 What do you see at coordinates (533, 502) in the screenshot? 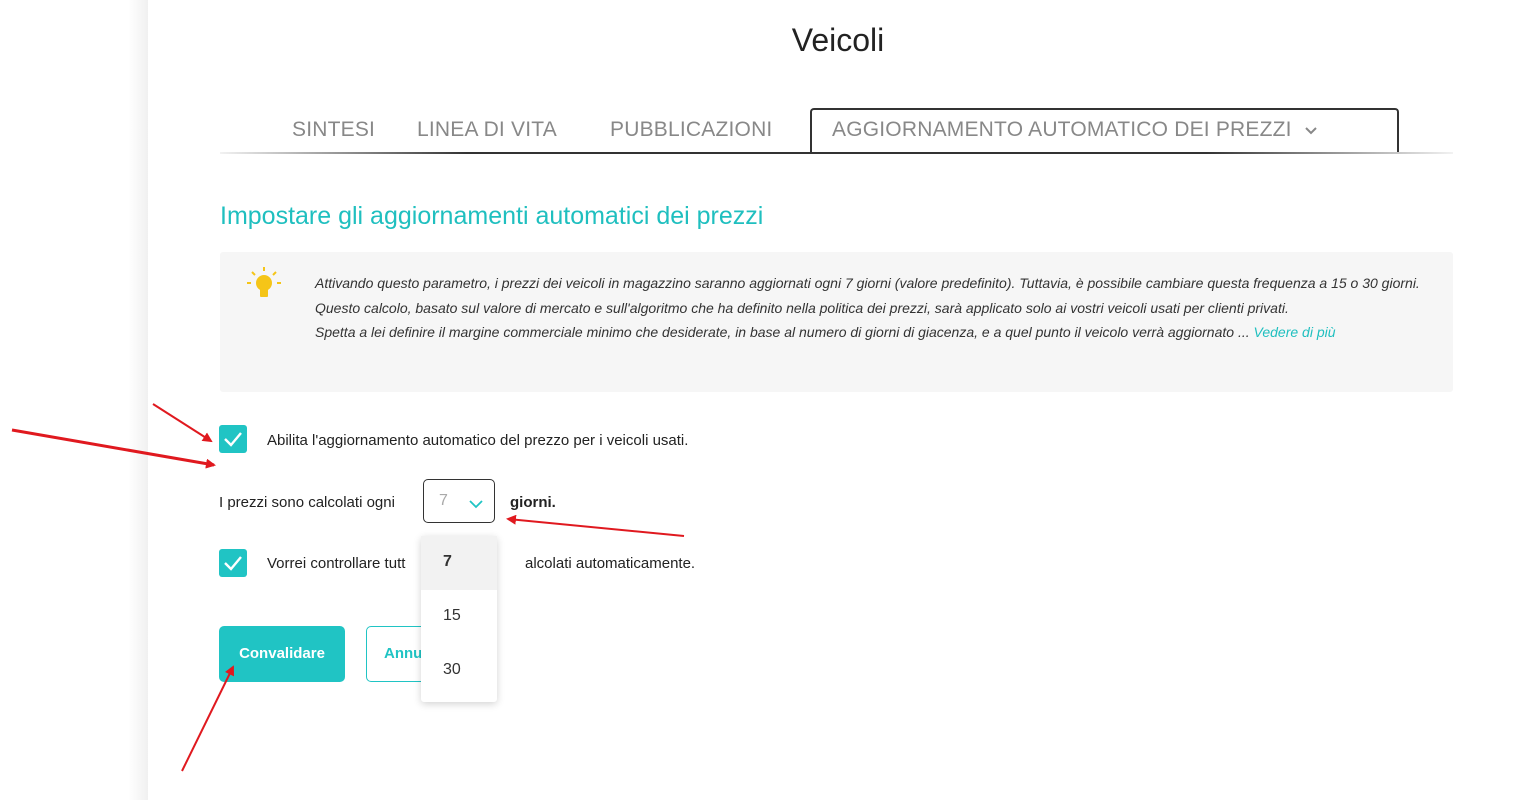
I see `frequency-unit: giorni.` at bounding box center [533, 502].